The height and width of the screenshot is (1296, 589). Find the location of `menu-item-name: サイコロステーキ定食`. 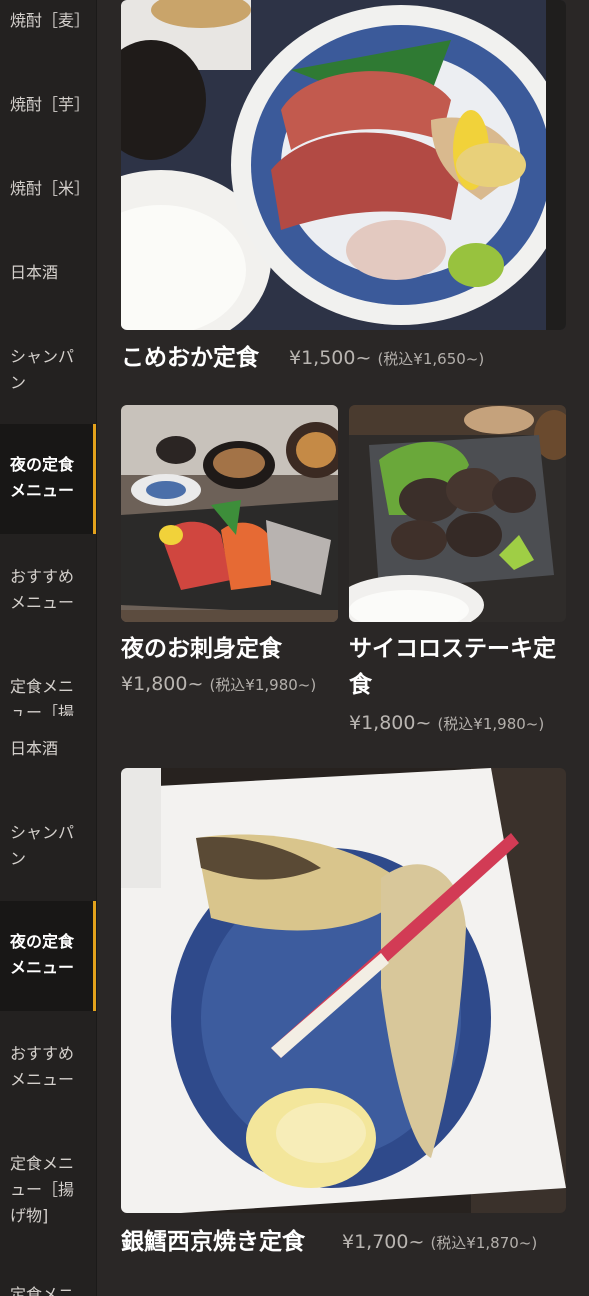

menu-item-name: サイコロステーキ定食 is located at coordinates (452, 667).